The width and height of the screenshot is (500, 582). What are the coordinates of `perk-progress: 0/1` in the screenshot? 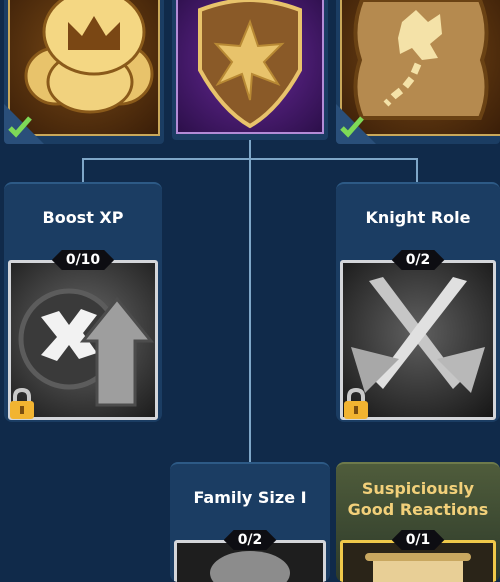 It's located at (418, 540).